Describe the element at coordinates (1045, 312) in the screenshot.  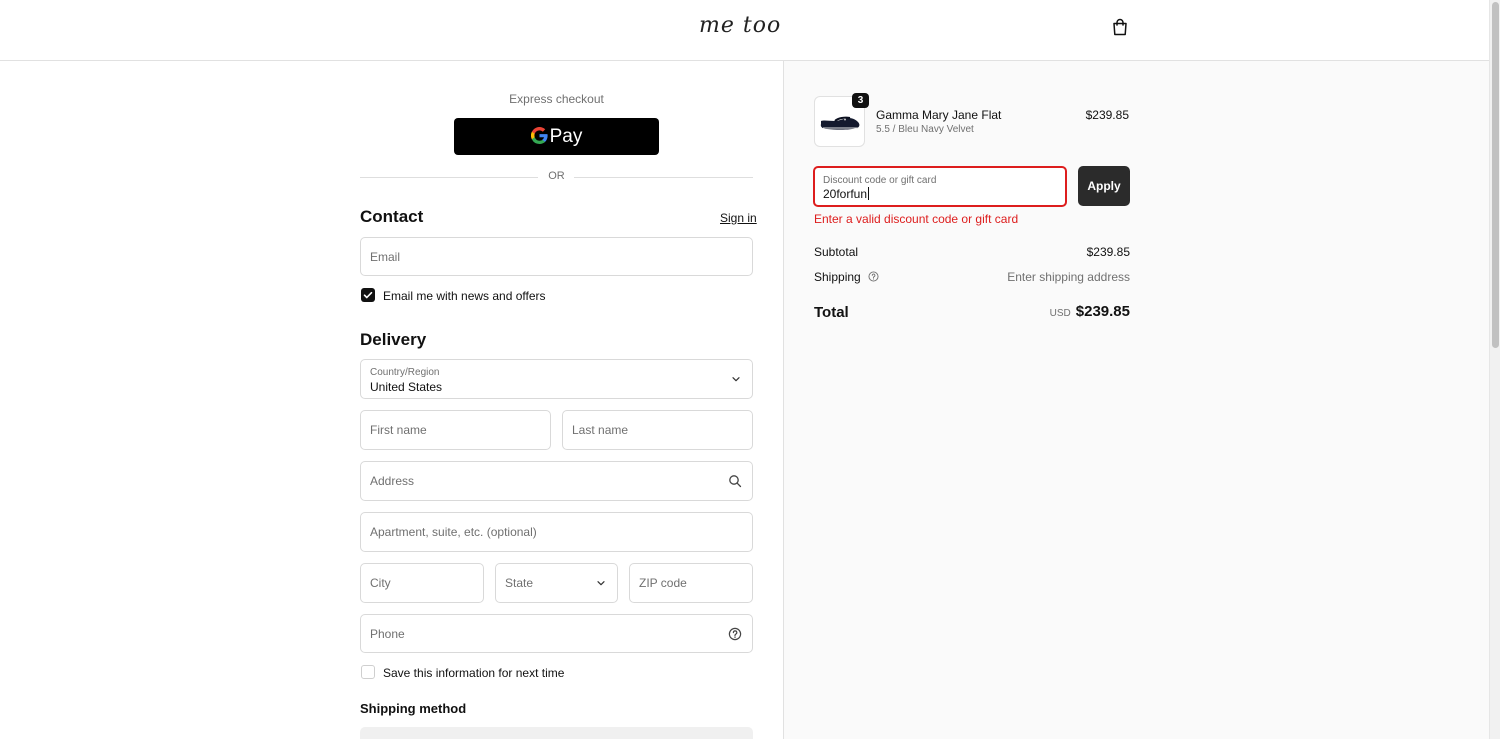
I see `total-value-row: USD $239.85` at that location.